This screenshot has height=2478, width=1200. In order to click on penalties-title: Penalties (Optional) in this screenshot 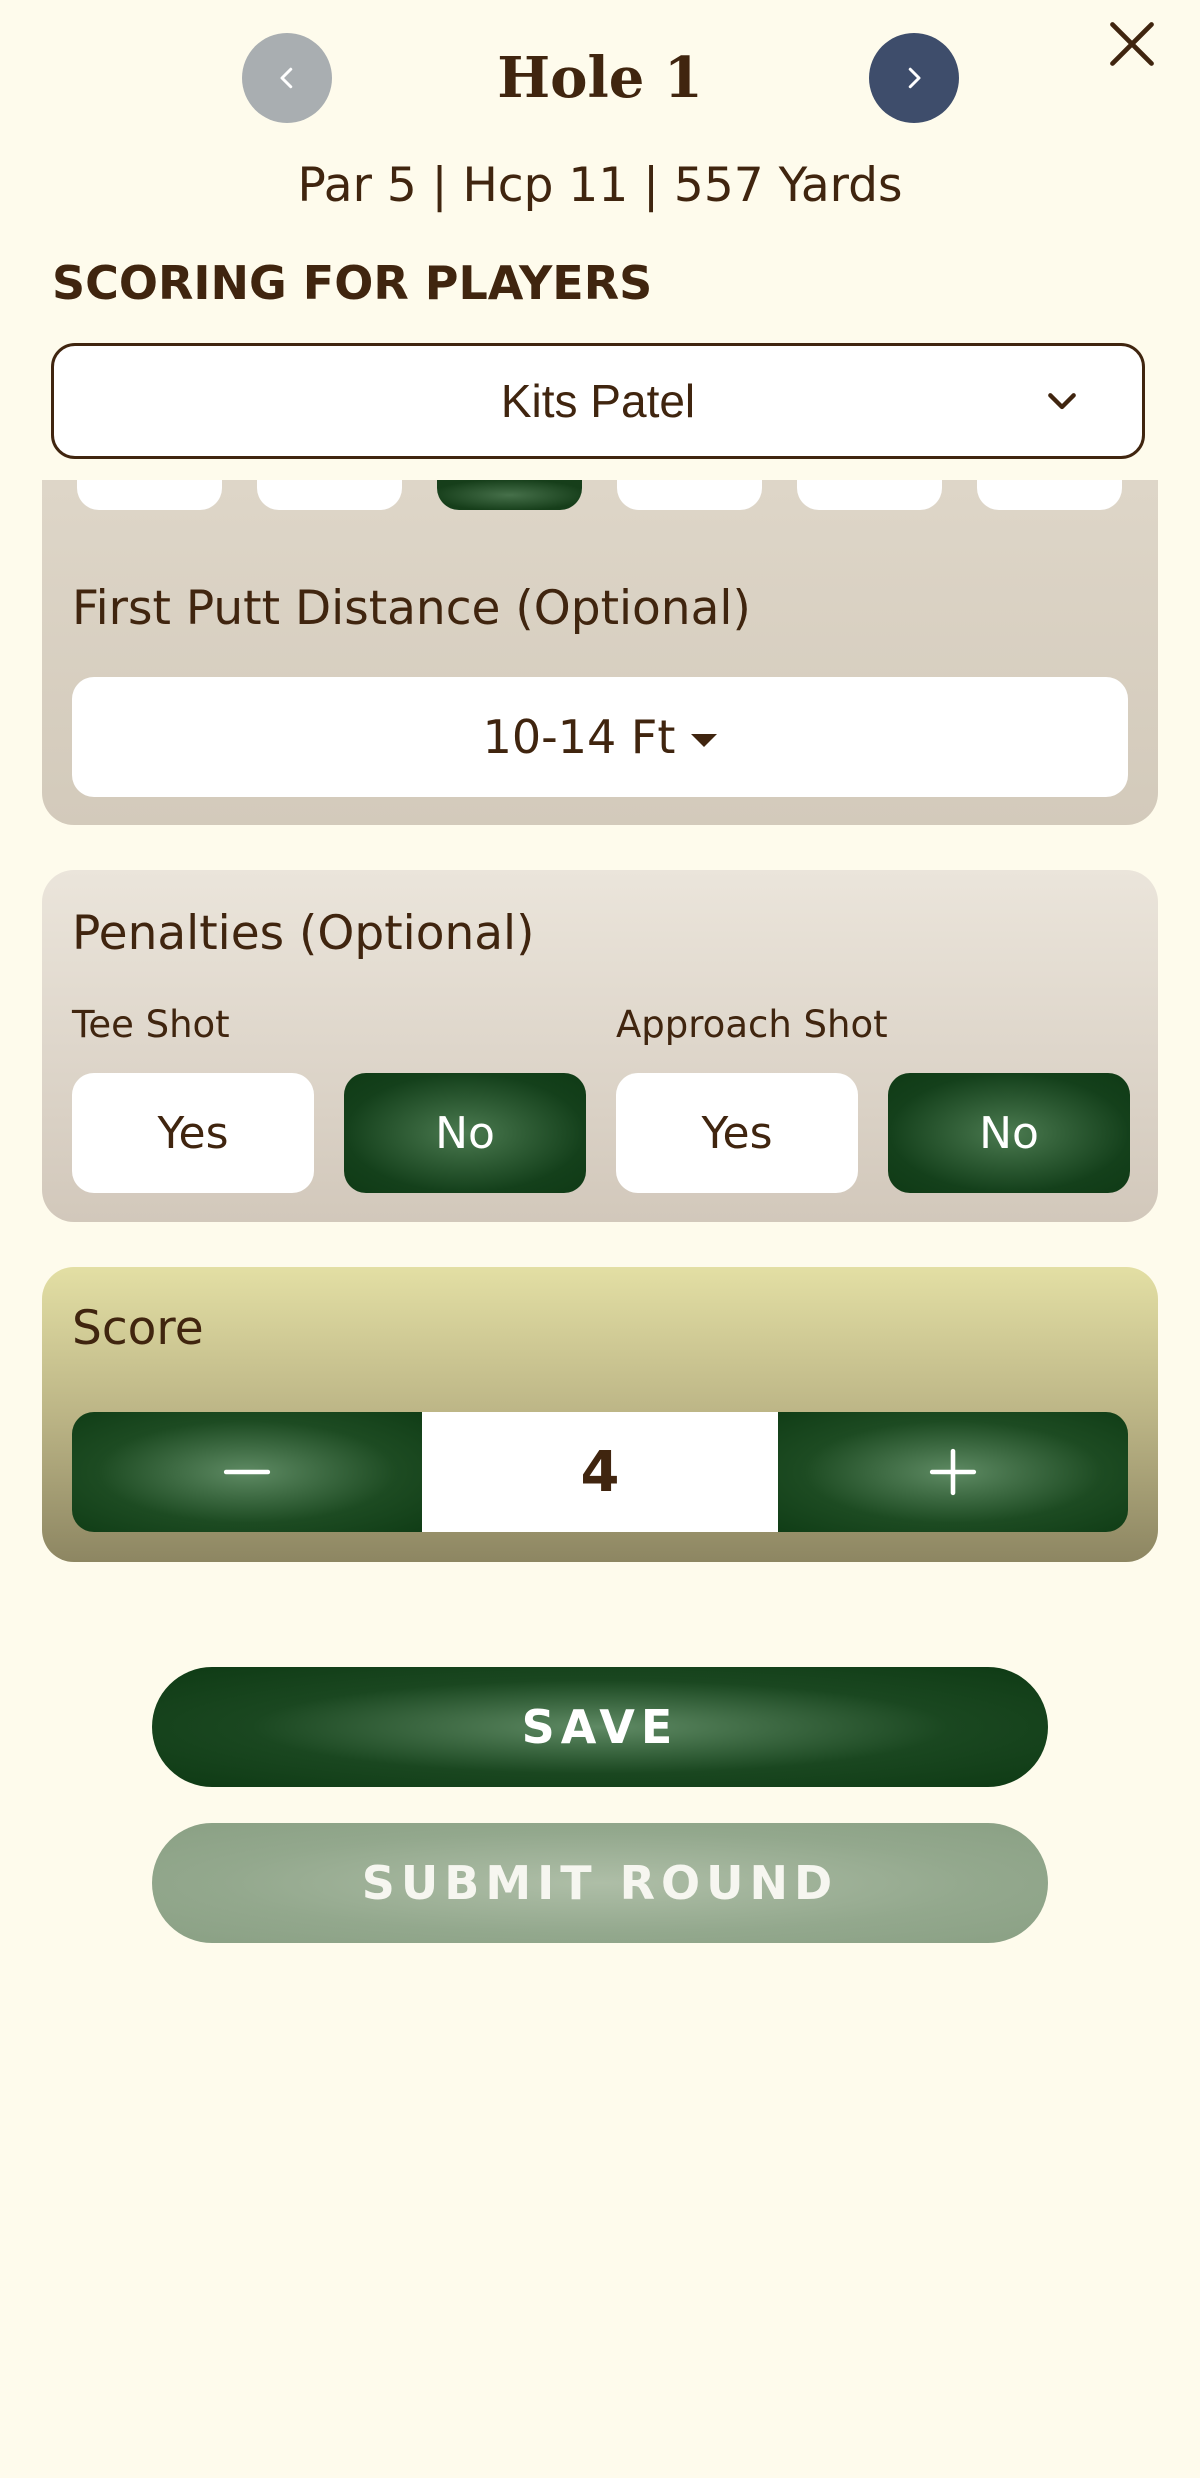, I will do `click(303, 933)`.